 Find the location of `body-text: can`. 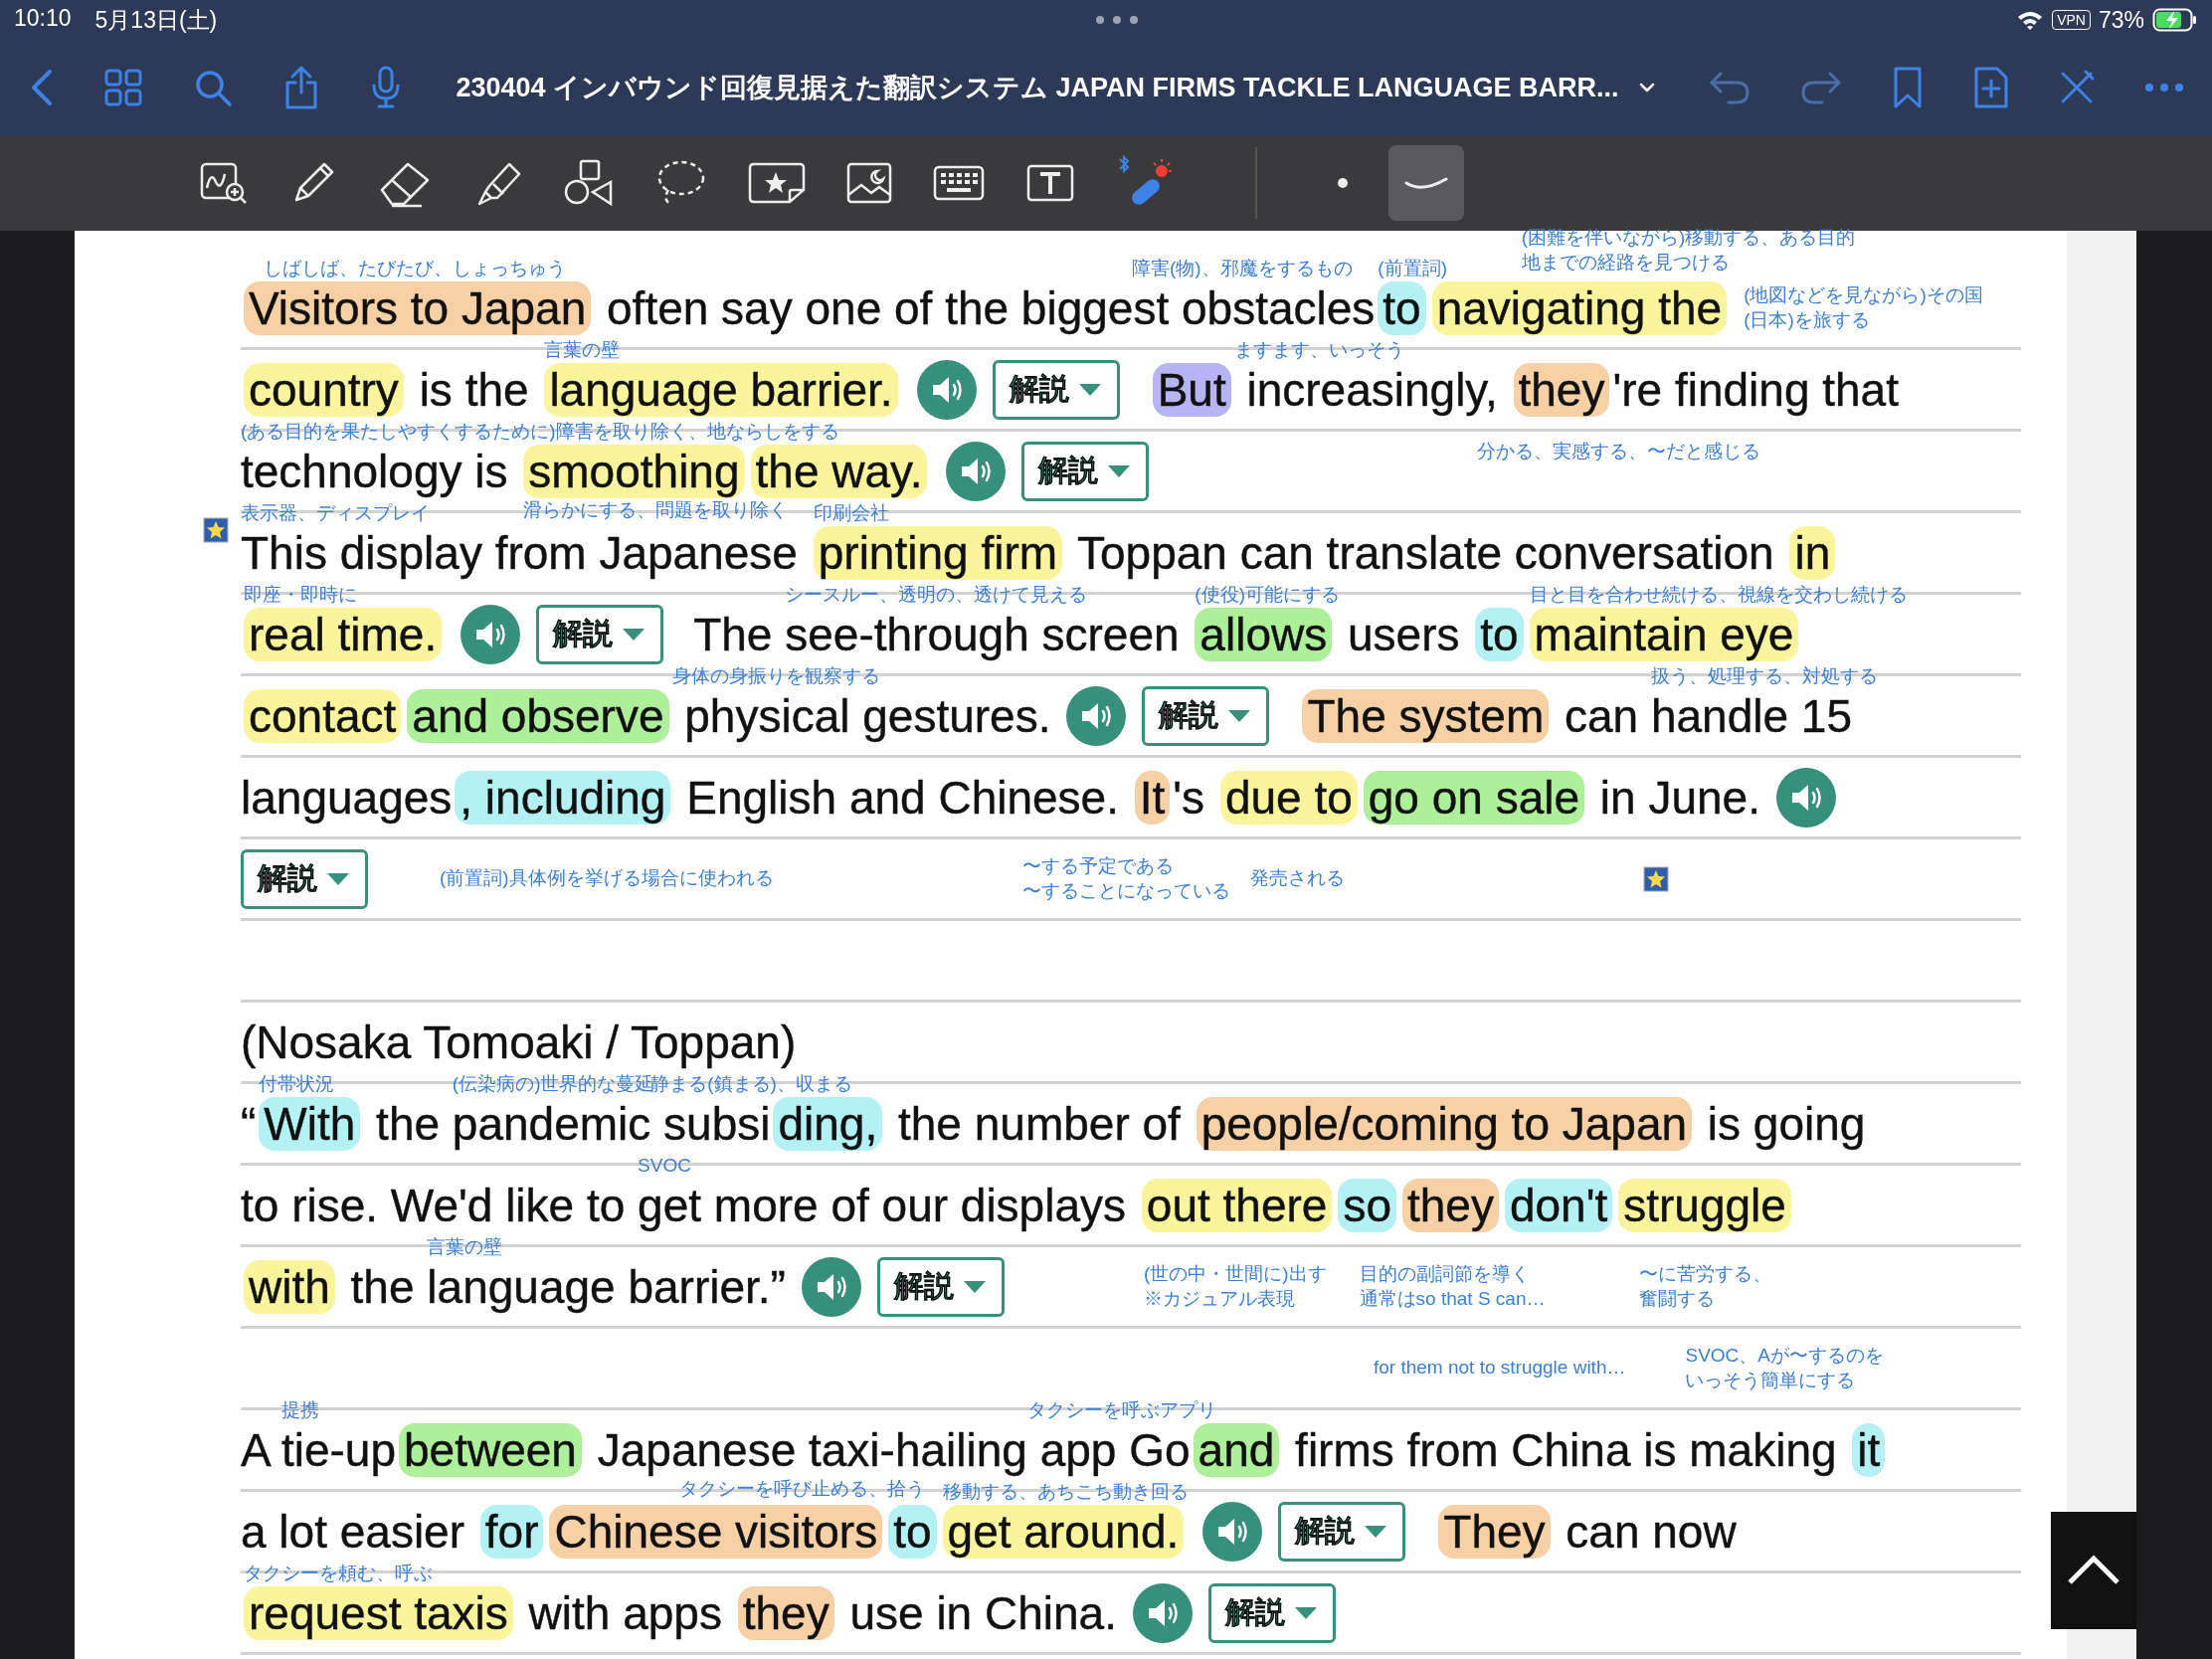

body-text: can is located at coordinates (1601, 715).